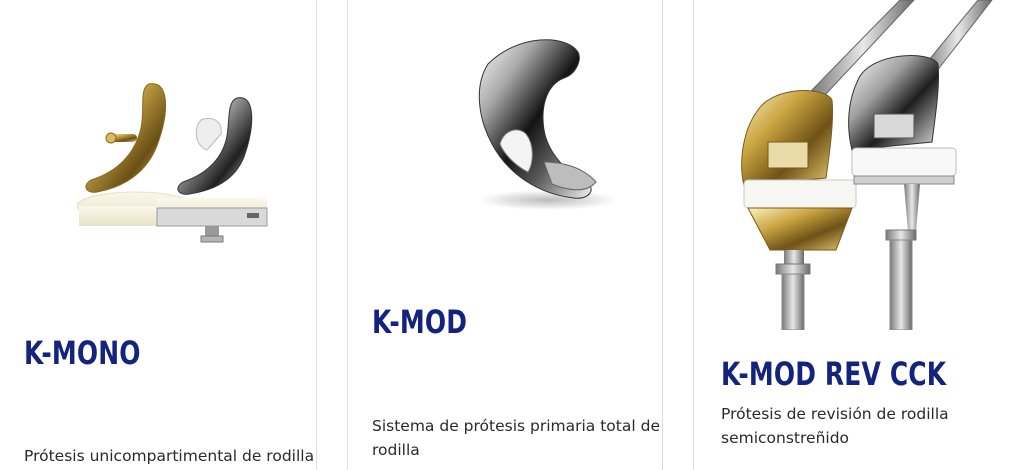  What do you see at coordinates (533, 124) in the screenshot?
I see `total-knee-femoral-component-icon` at bounding box center [533, 124].